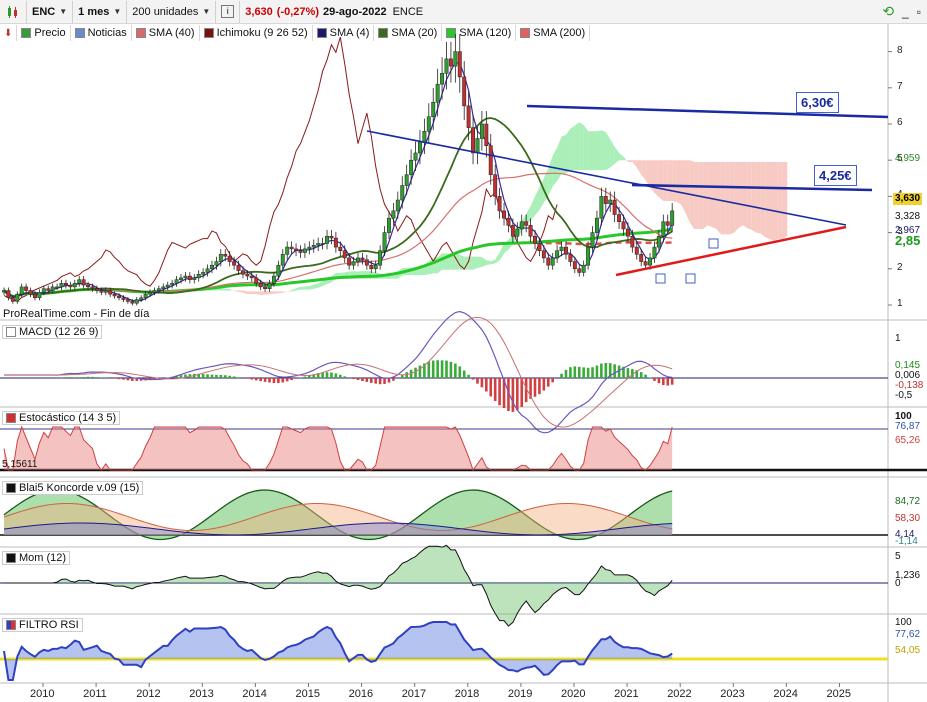  What do you see at coordinates (900, 122) in the screenshot?
I see `price-tick-label: 6` at bounding box center [900, 122].